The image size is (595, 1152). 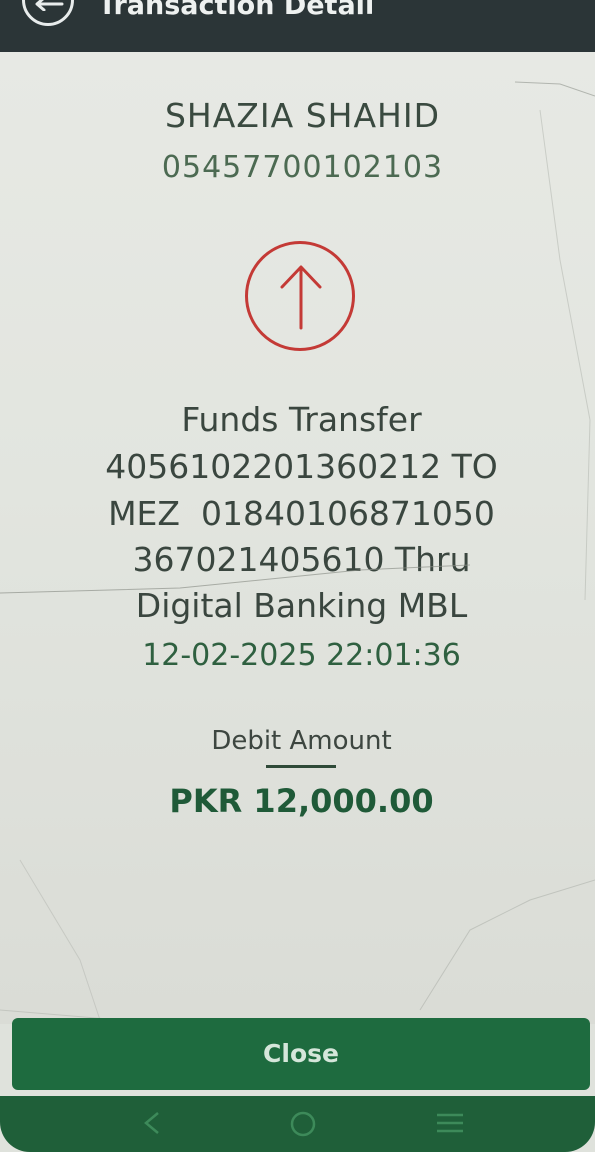 What do you see at coordinates (303, 1126) in the screenshot?
I see `home-nav-icon` at bounding box center [303, 1126].